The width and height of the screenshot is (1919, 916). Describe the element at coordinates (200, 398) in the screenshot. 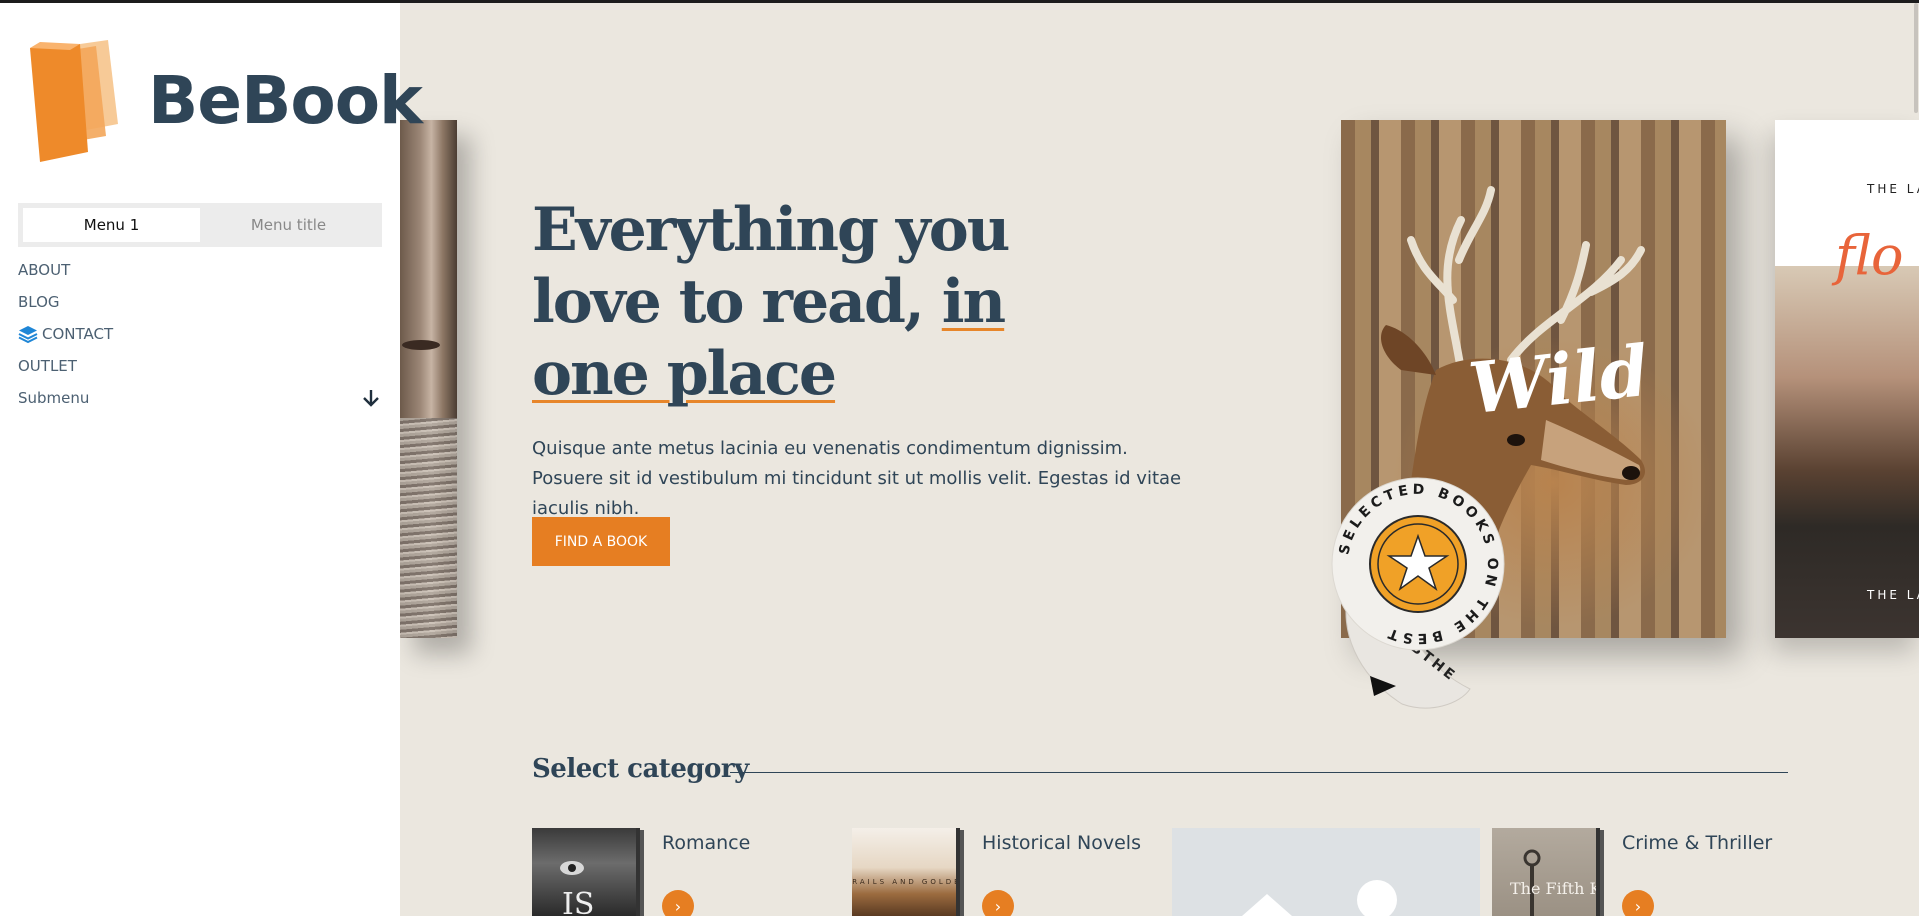

I see `nav-item-submenu: Submenu` at that location.